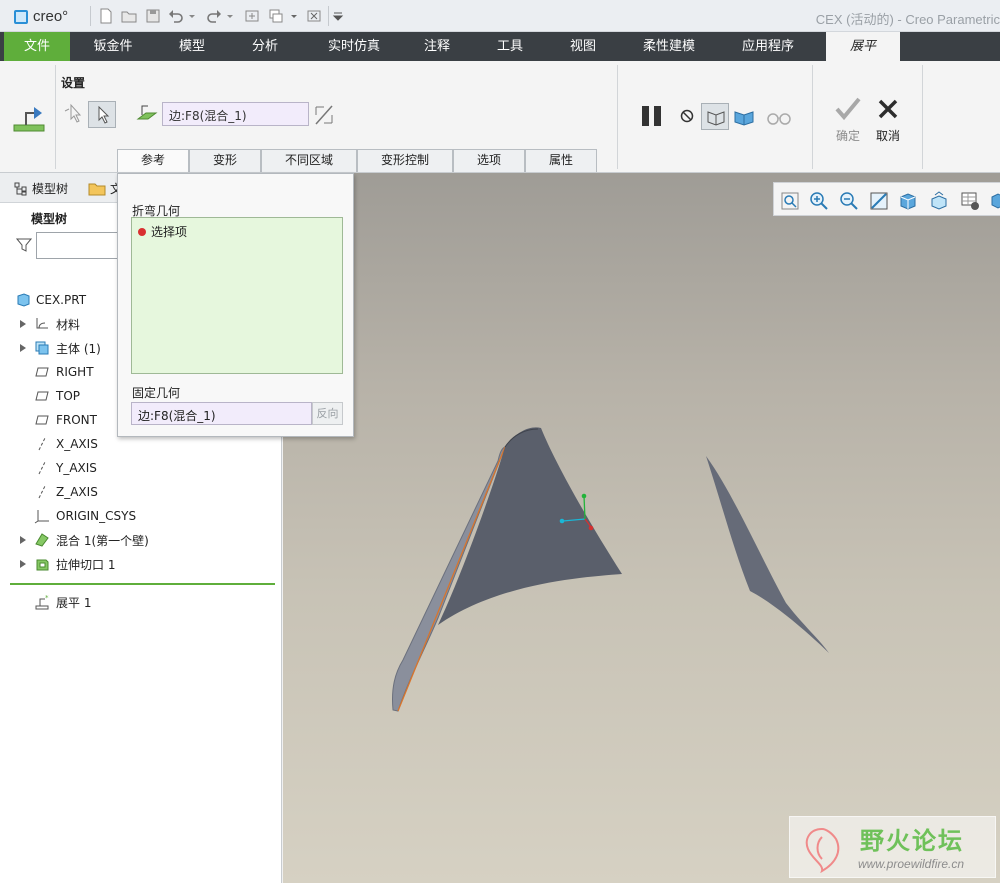  I want to click on fixed-geometry-label: 固定几何, so click(156, 393).